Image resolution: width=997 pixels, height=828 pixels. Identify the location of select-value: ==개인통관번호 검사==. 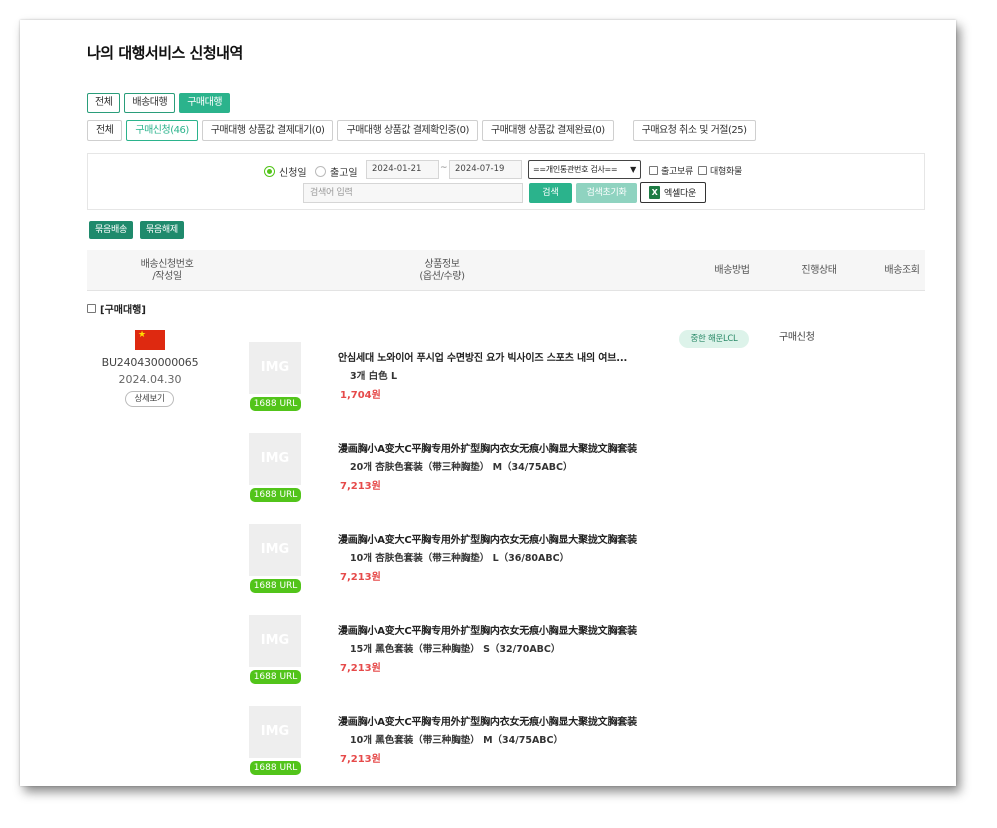
(575, 169).